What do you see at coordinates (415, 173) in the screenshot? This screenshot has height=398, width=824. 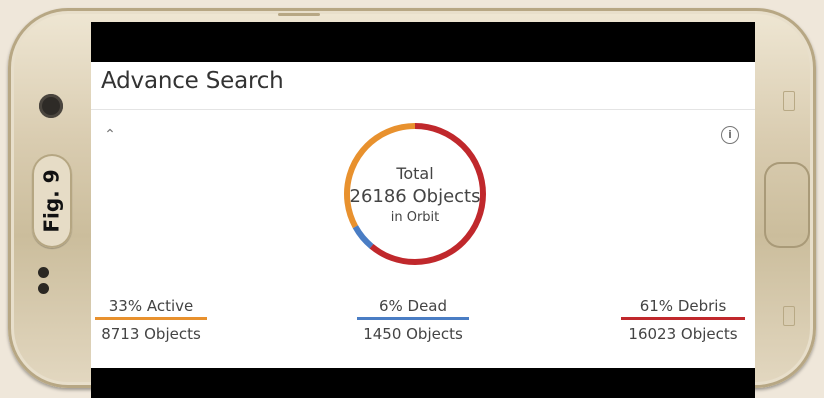 I see `total-label: Total` at bounding box center [415, 173].